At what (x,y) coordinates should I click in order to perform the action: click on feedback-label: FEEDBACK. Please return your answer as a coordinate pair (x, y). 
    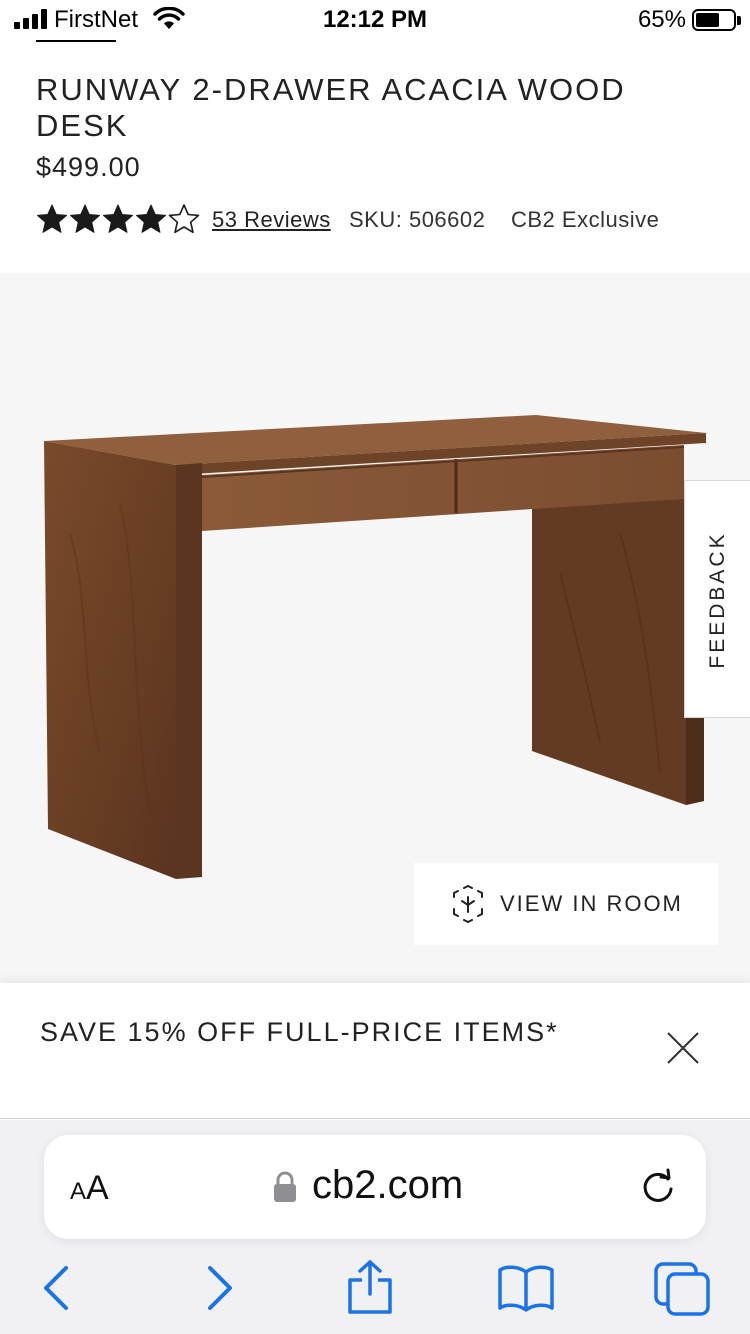
    Looking at the image, I should click on (717, 600).